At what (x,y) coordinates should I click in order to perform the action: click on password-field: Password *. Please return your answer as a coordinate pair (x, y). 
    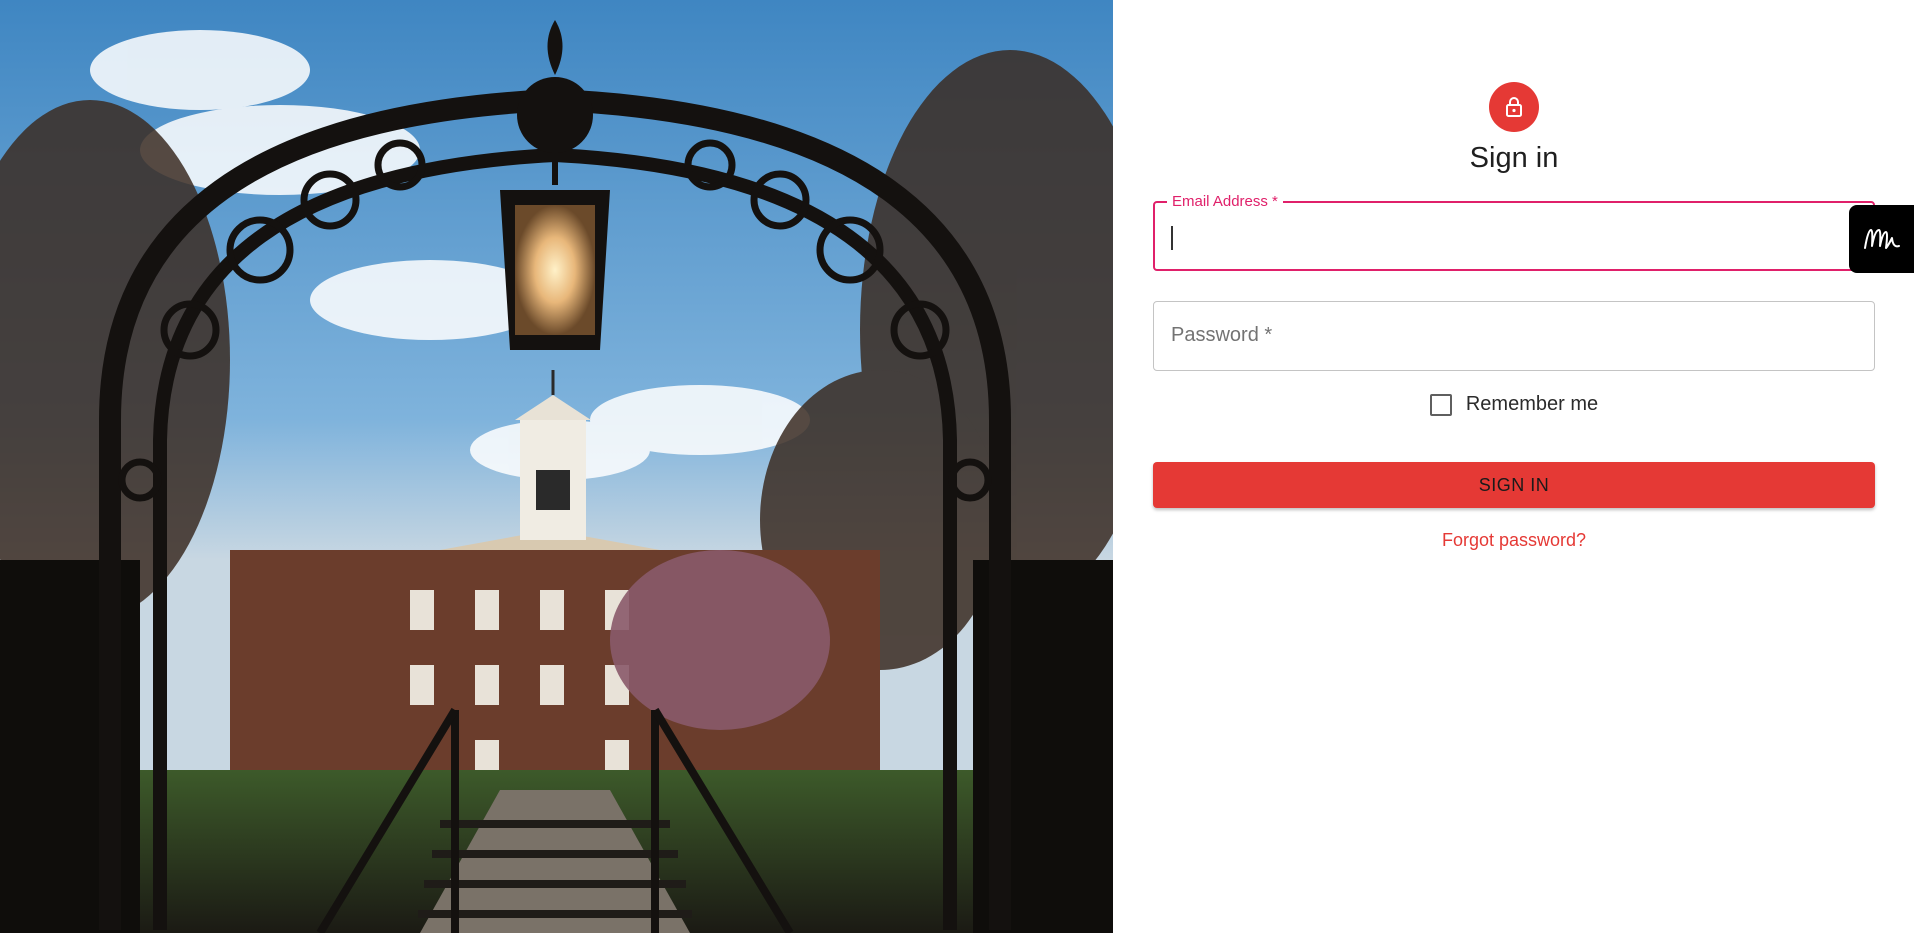
    Looking at the image, I should click on (1514, 336).